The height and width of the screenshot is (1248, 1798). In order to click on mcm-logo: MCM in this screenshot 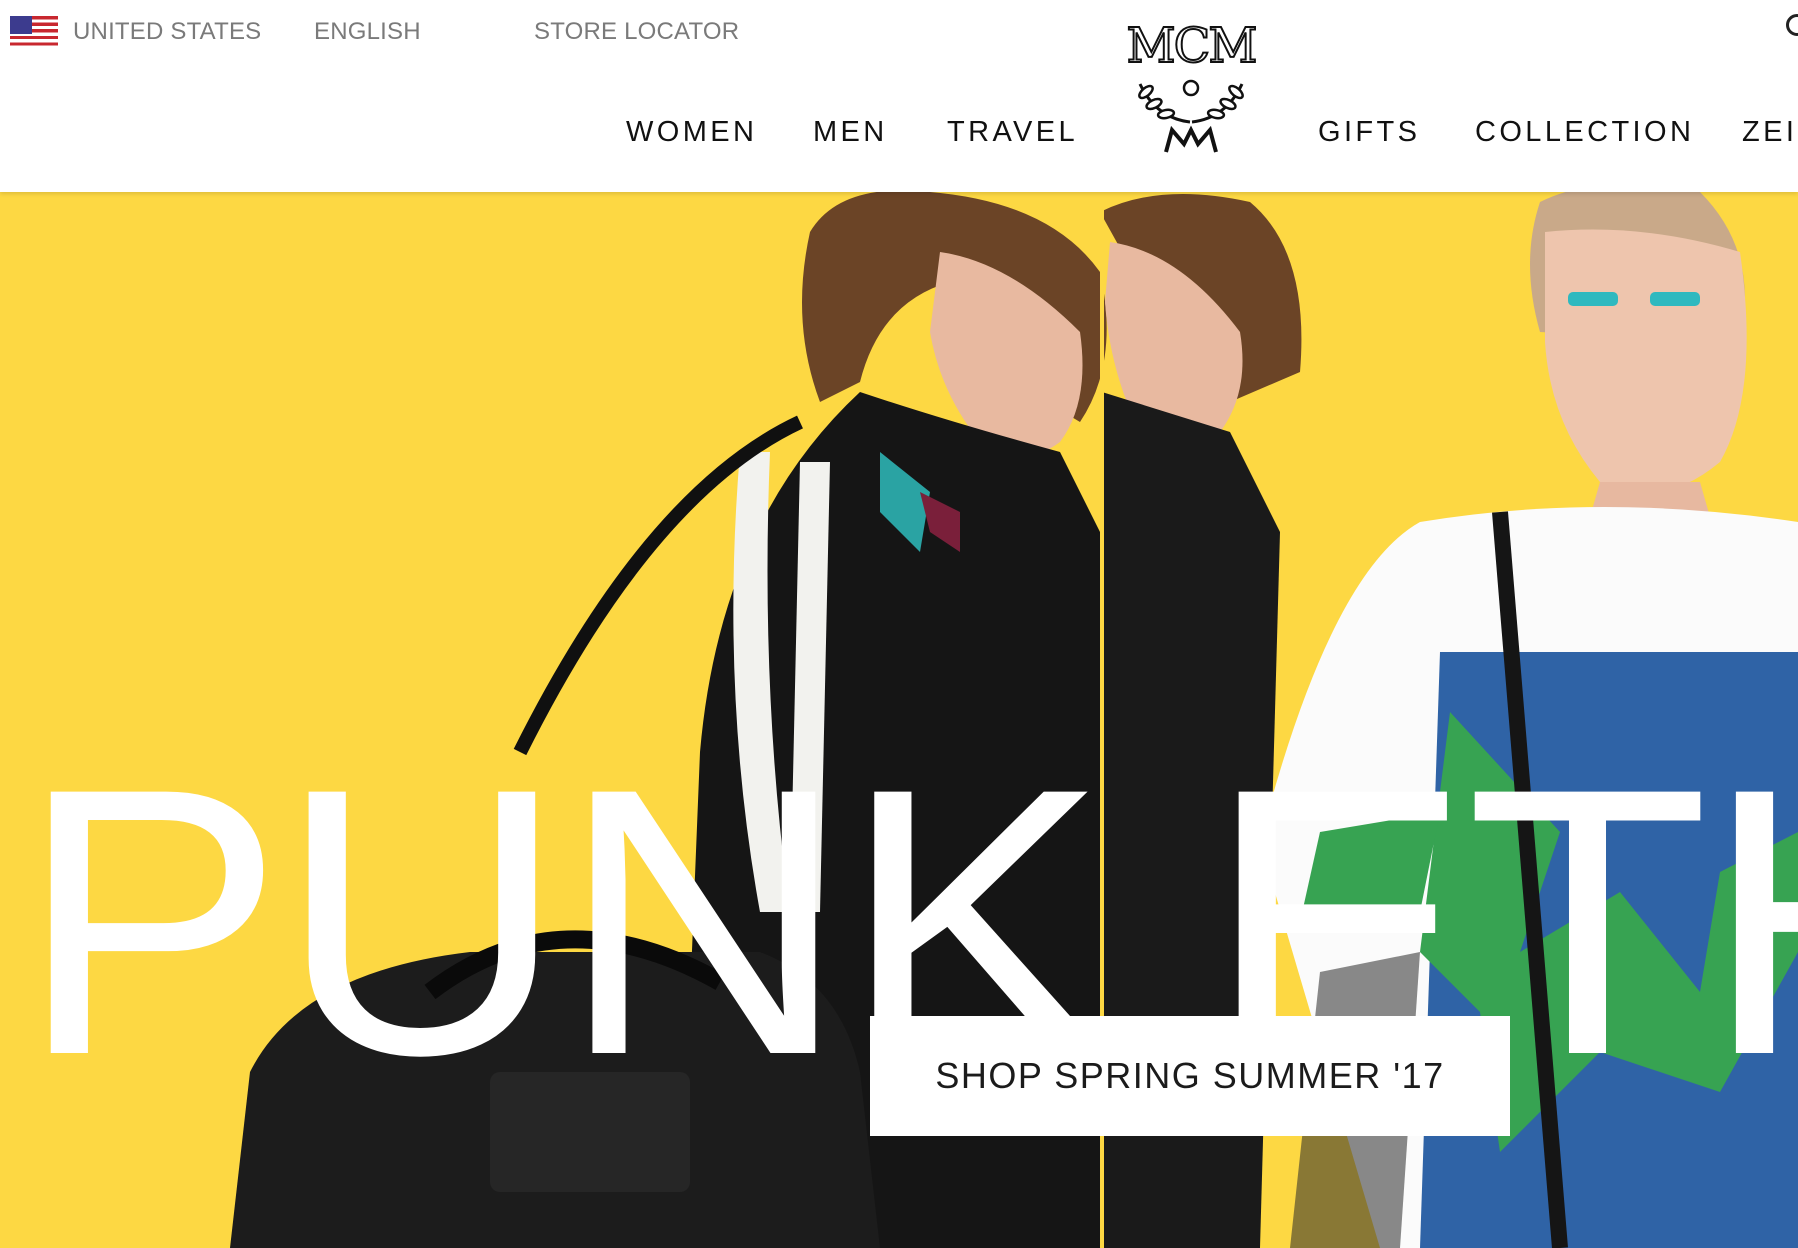, I will do `click(1192, 87)`.